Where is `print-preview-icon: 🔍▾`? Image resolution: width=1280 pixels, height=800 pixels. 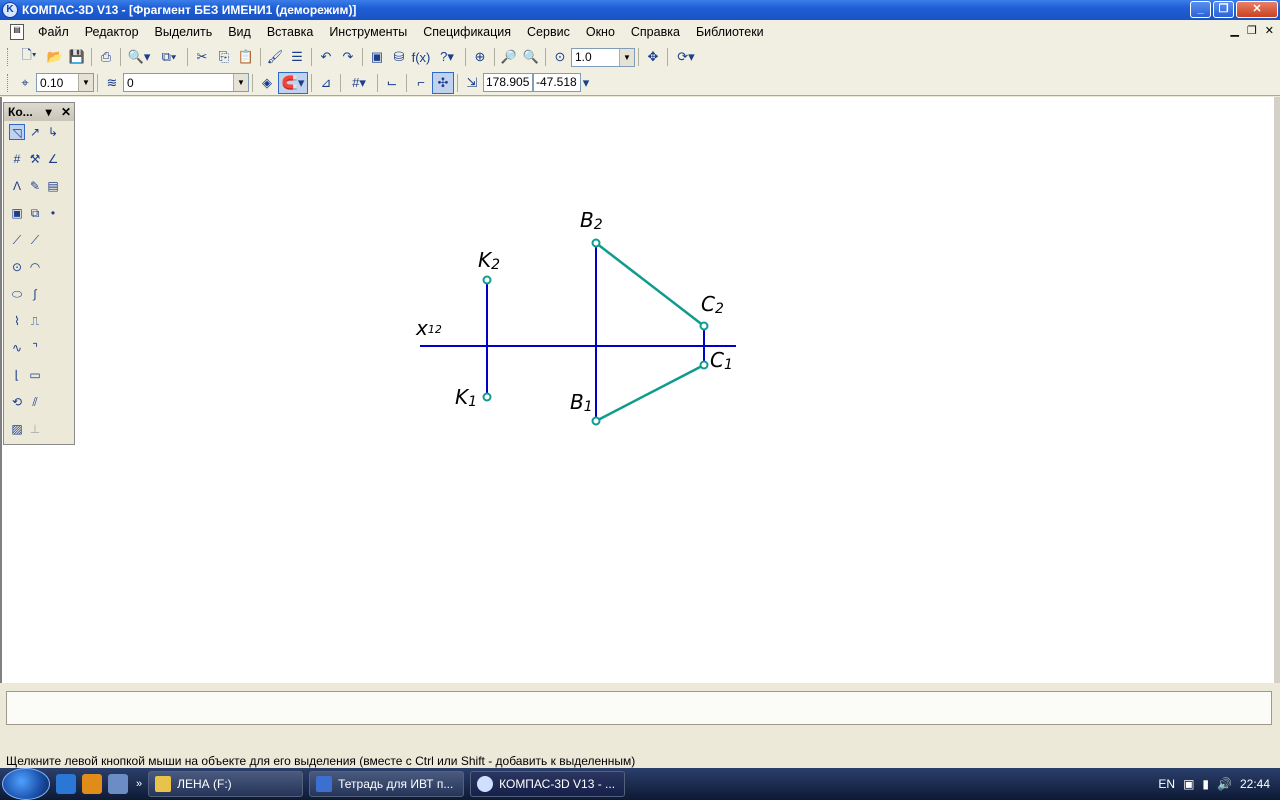
print-preview-icon: 🔍▾ is located at coordinates (139, 57).